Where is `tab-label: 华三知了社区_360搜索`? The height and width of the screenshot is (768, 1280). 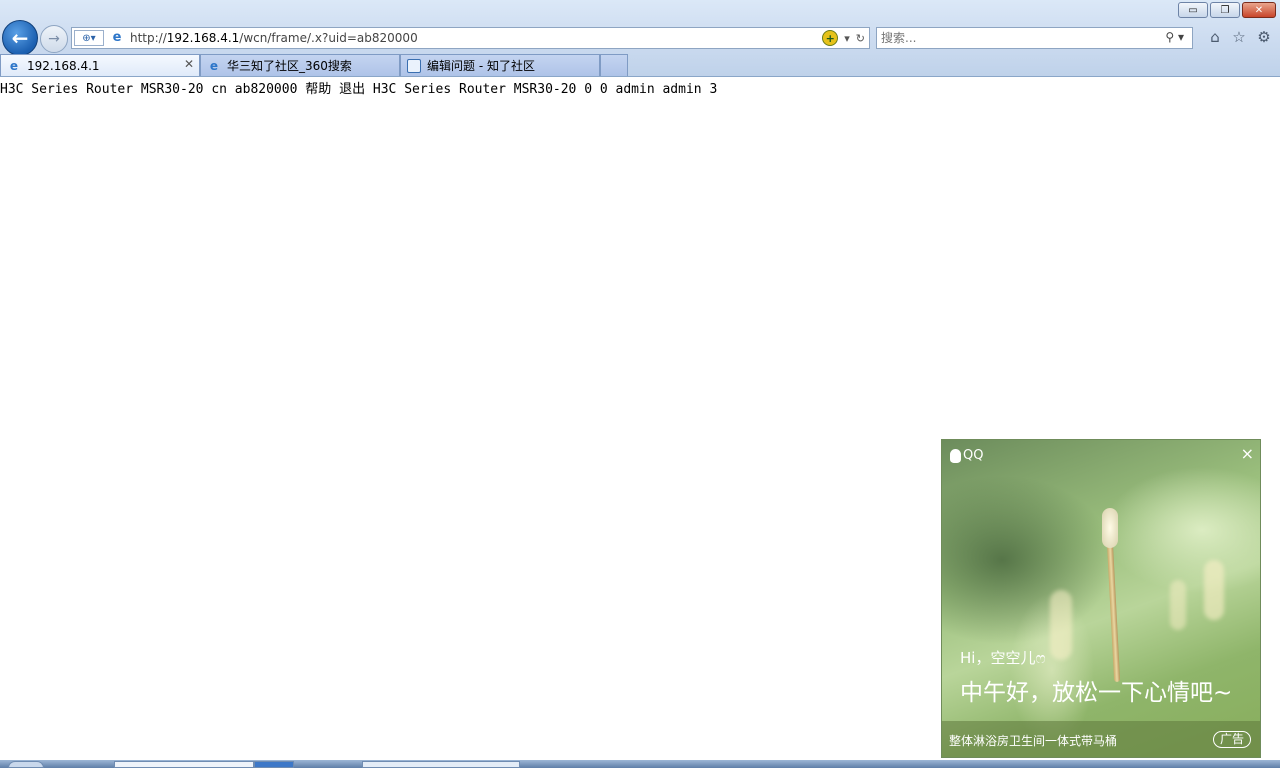 tab-label: 华三知了社区_360搜索 is located at coordinates (289, 66).